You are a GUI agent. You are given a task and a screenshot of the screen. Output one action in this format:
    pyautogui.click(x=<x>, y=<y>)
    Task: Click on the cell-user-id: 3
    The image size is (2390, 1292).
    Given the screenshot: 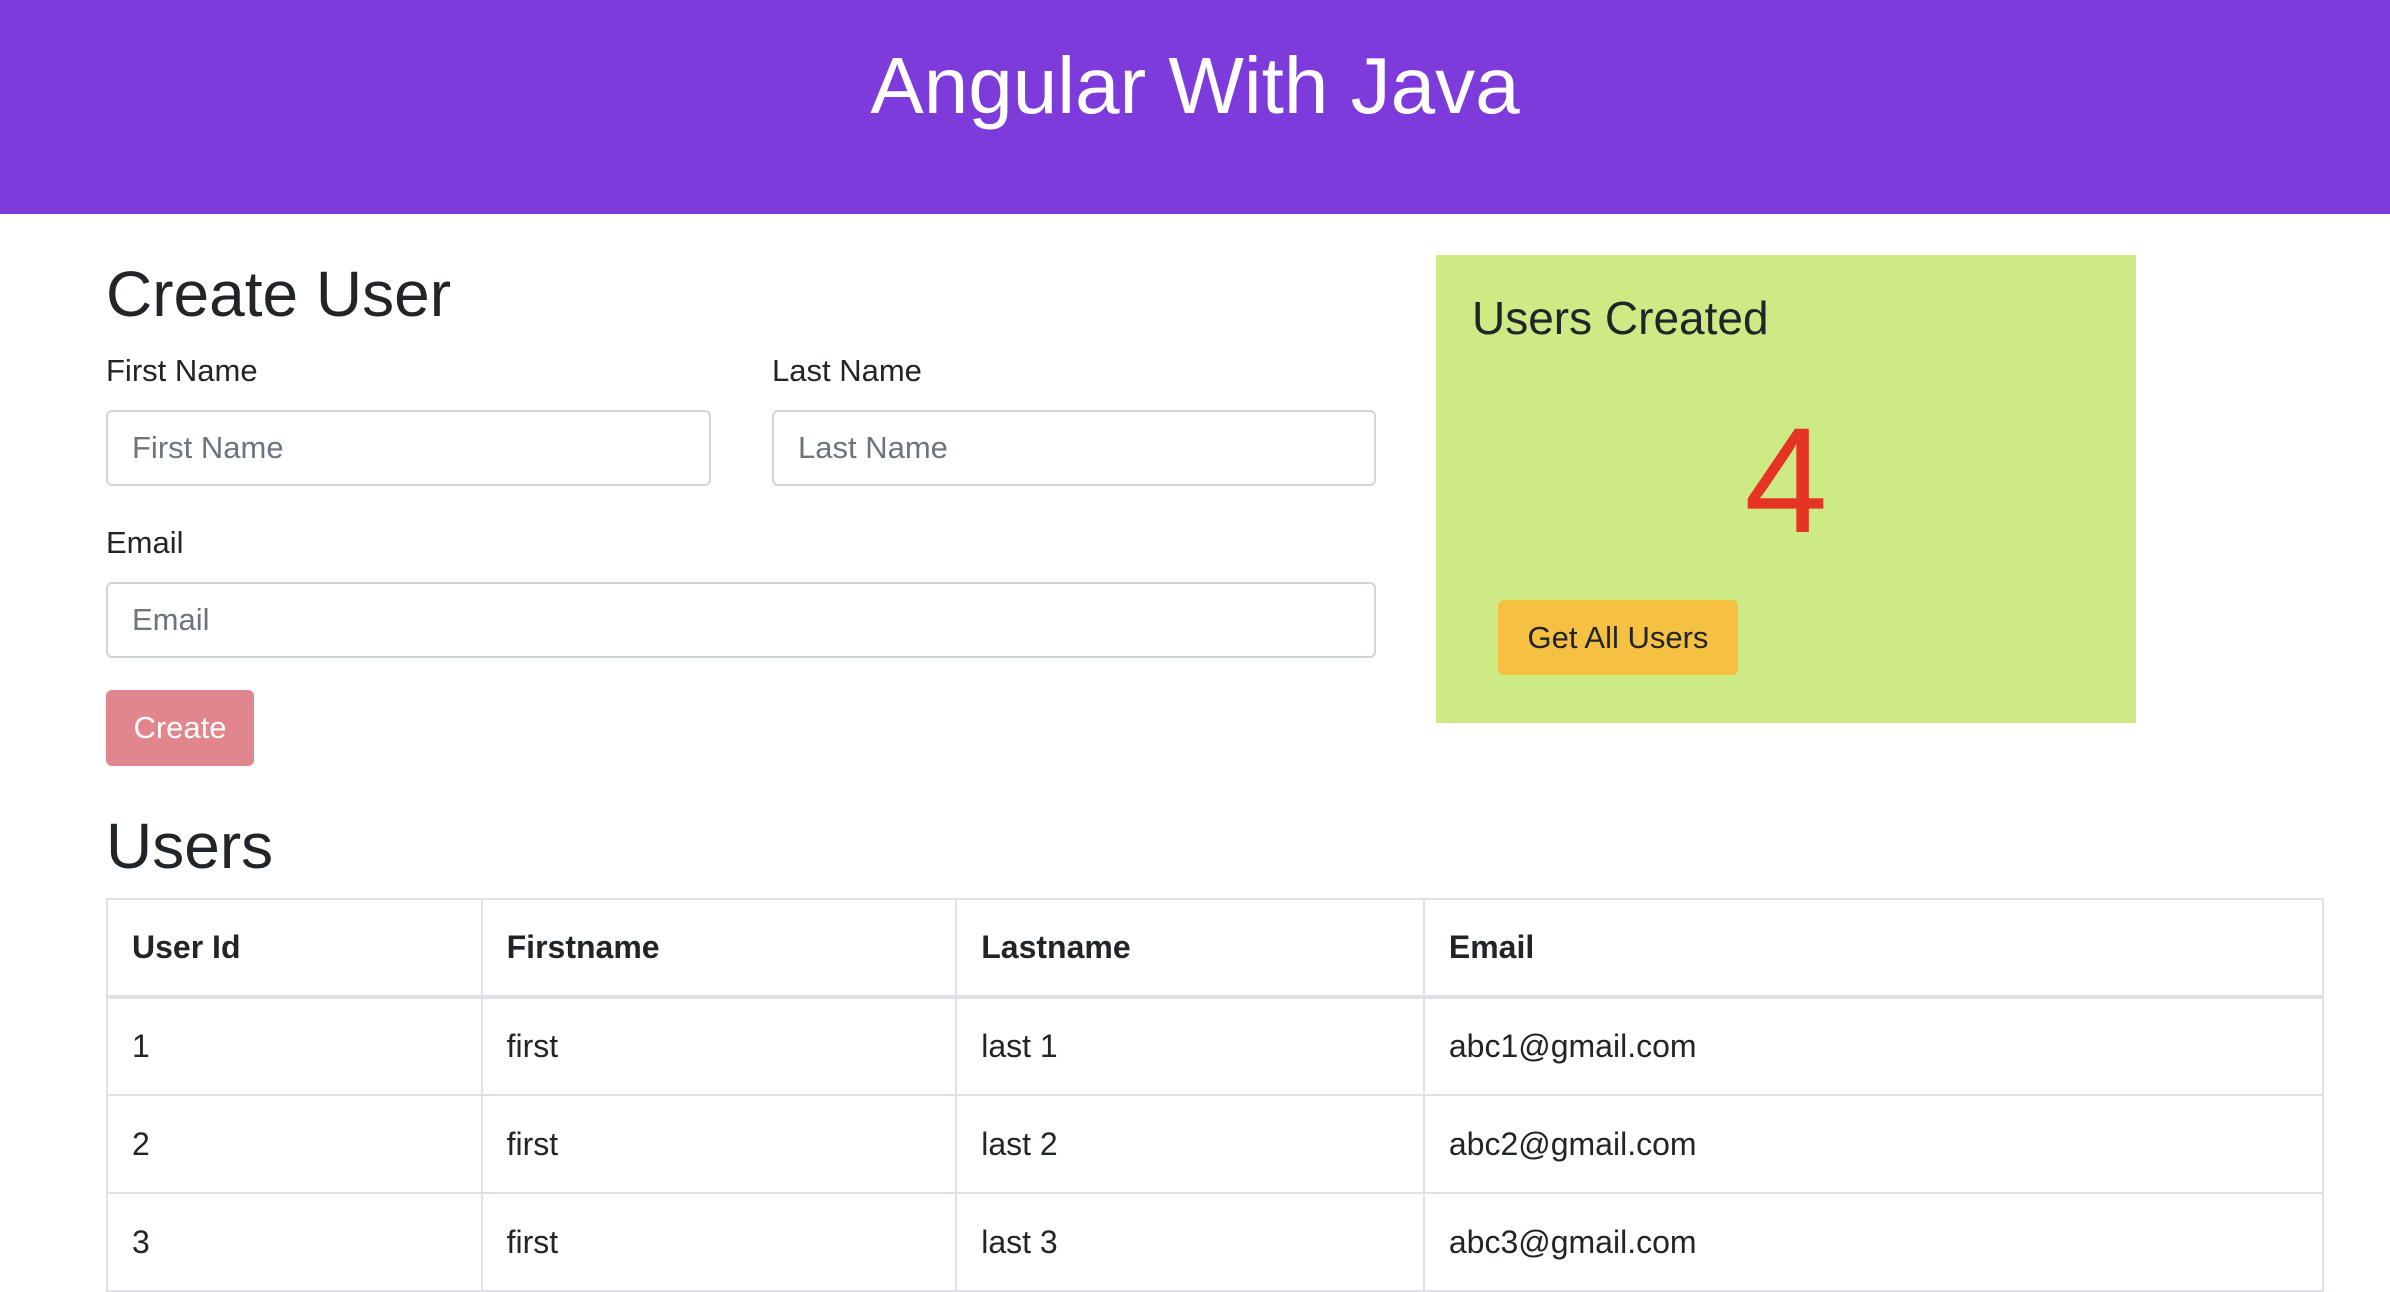 What is the action you would take?
    pyautogui.click(x=294, y=1242)
    